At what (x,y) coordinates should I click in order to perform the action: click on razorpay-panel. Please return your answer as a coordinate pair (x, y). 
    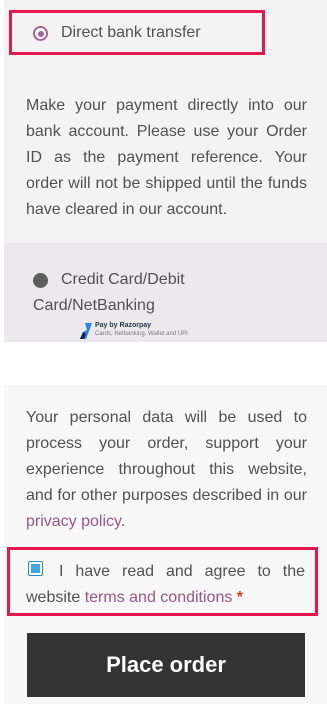
    Looking at the image, I should click on (165, 292).